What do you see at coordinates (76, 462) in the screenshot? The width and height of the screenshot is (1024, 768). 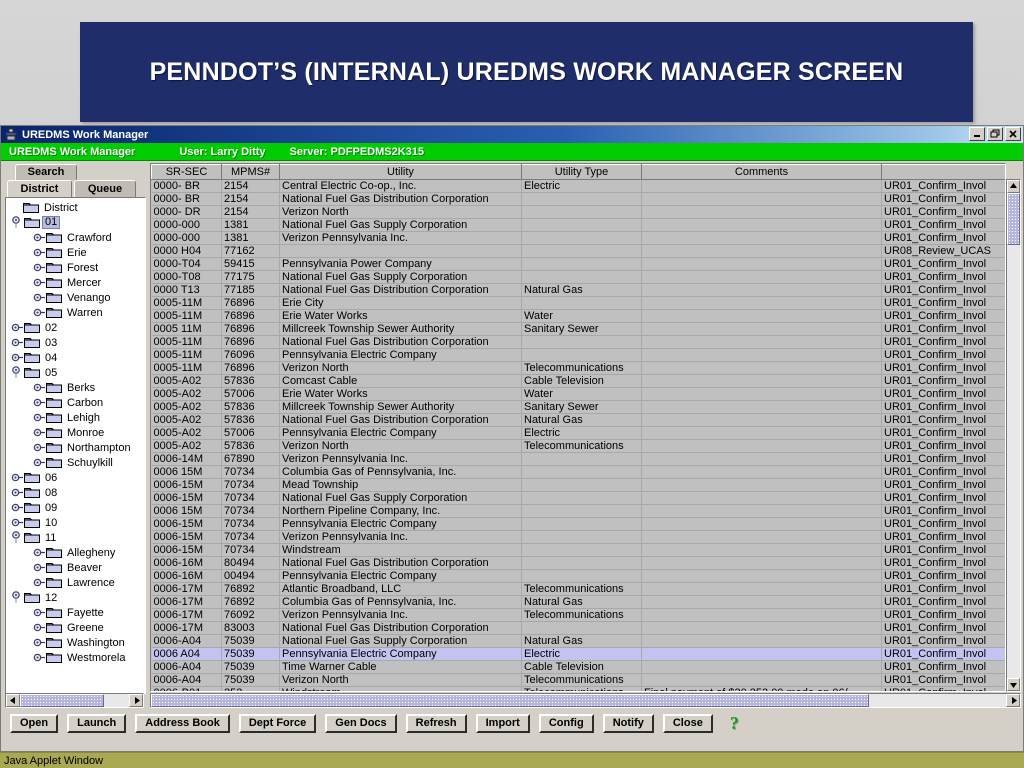 I see `tree-node-schuylkill: Schuylkill` at bounding box center [76, 462].